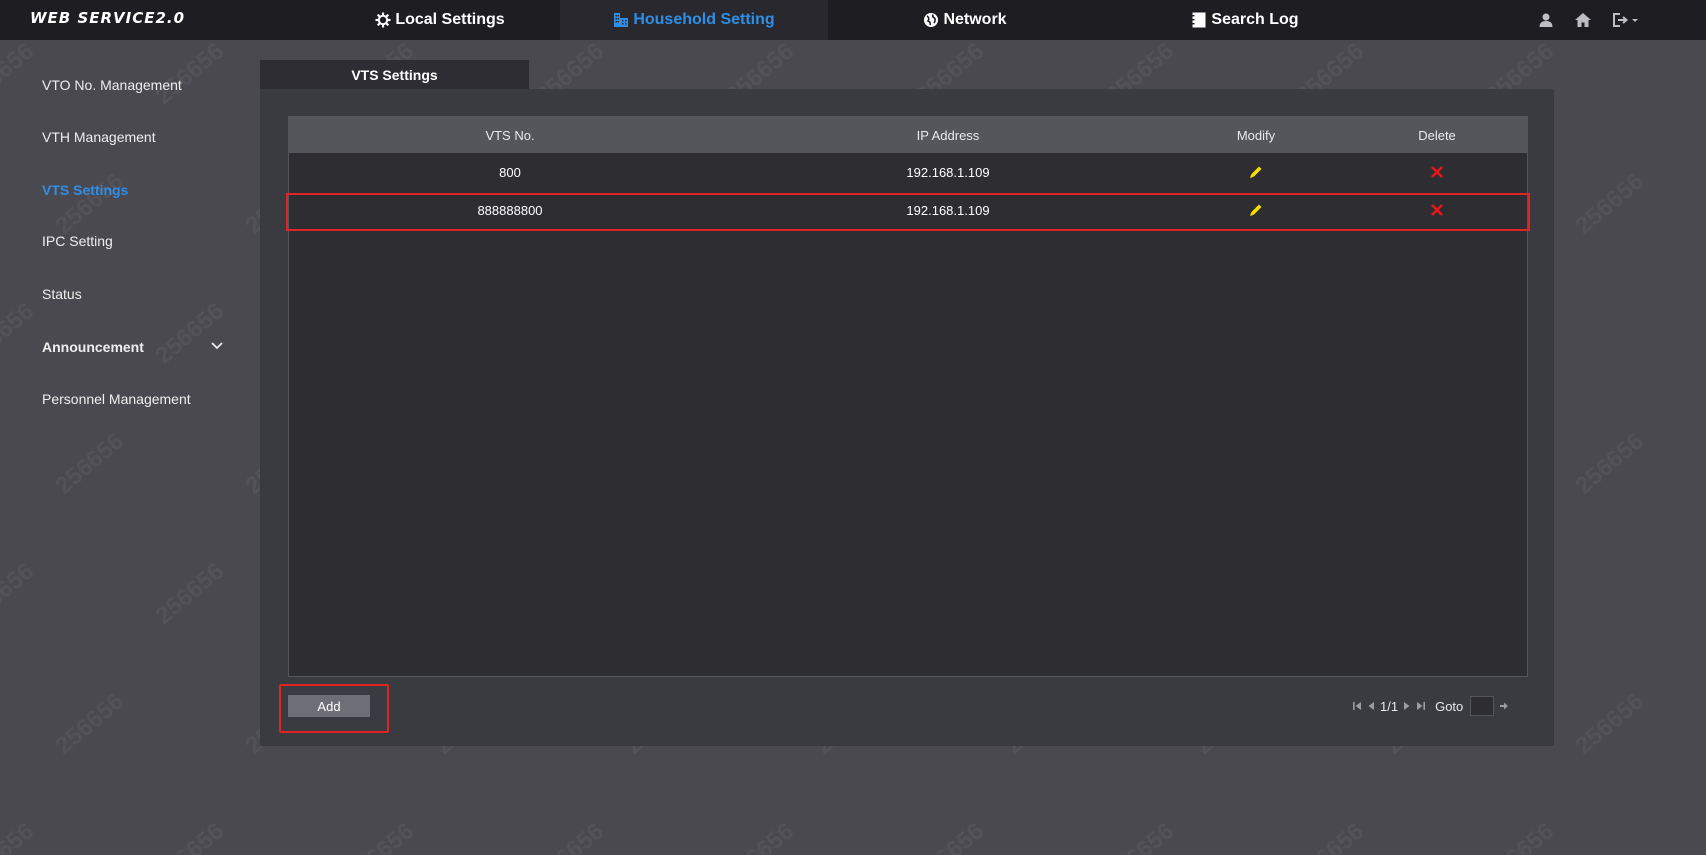 The height and width of the screenshot is (855, 1706). What do you see at coordinates (116, 399) in the screenshot?
I see `sidebar-item-personnel-management: Personnel Management` at bounding box center [116, 399].